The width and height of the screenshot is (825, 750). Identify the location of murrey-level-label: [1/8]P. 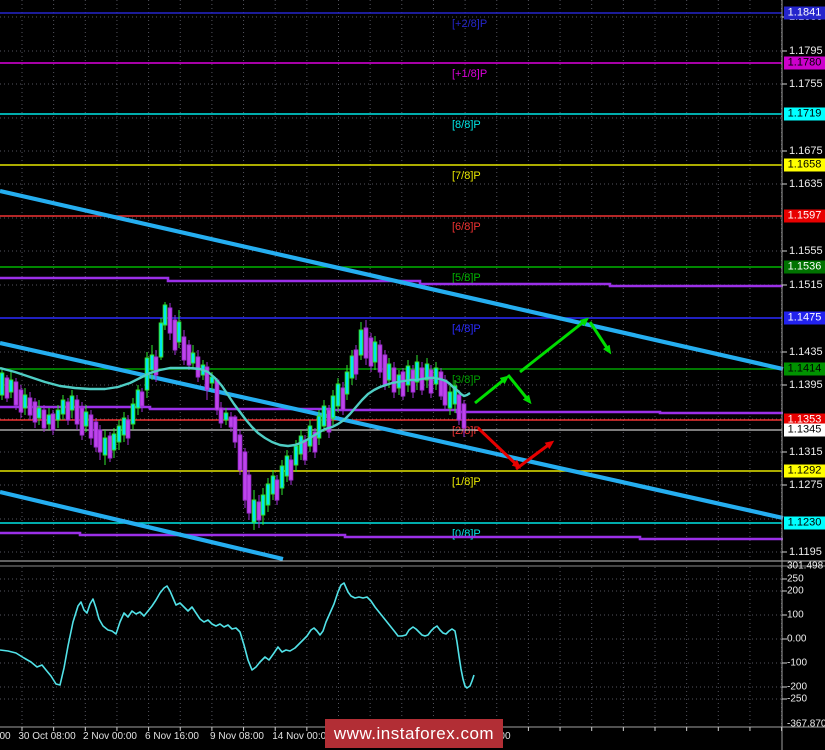
(466, 482).